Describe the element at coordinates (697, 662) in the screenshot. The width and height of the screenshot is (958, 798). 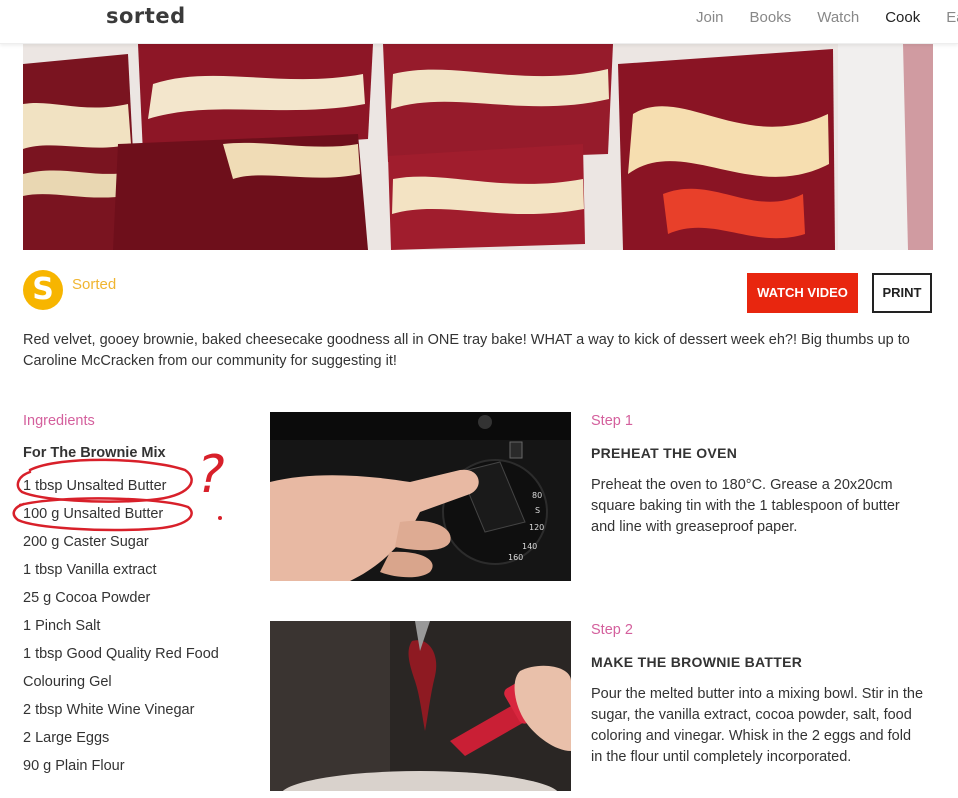
I see `step-2-title: MAKE THE BROWNIE BATTER` at that location.